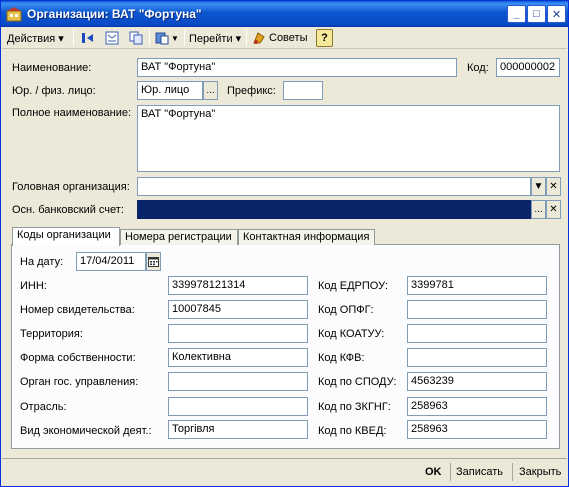 The width and height of the screenshot is (569, 487). I want to click on dropdown-arrow-icon: ▼, so click(538, 186).